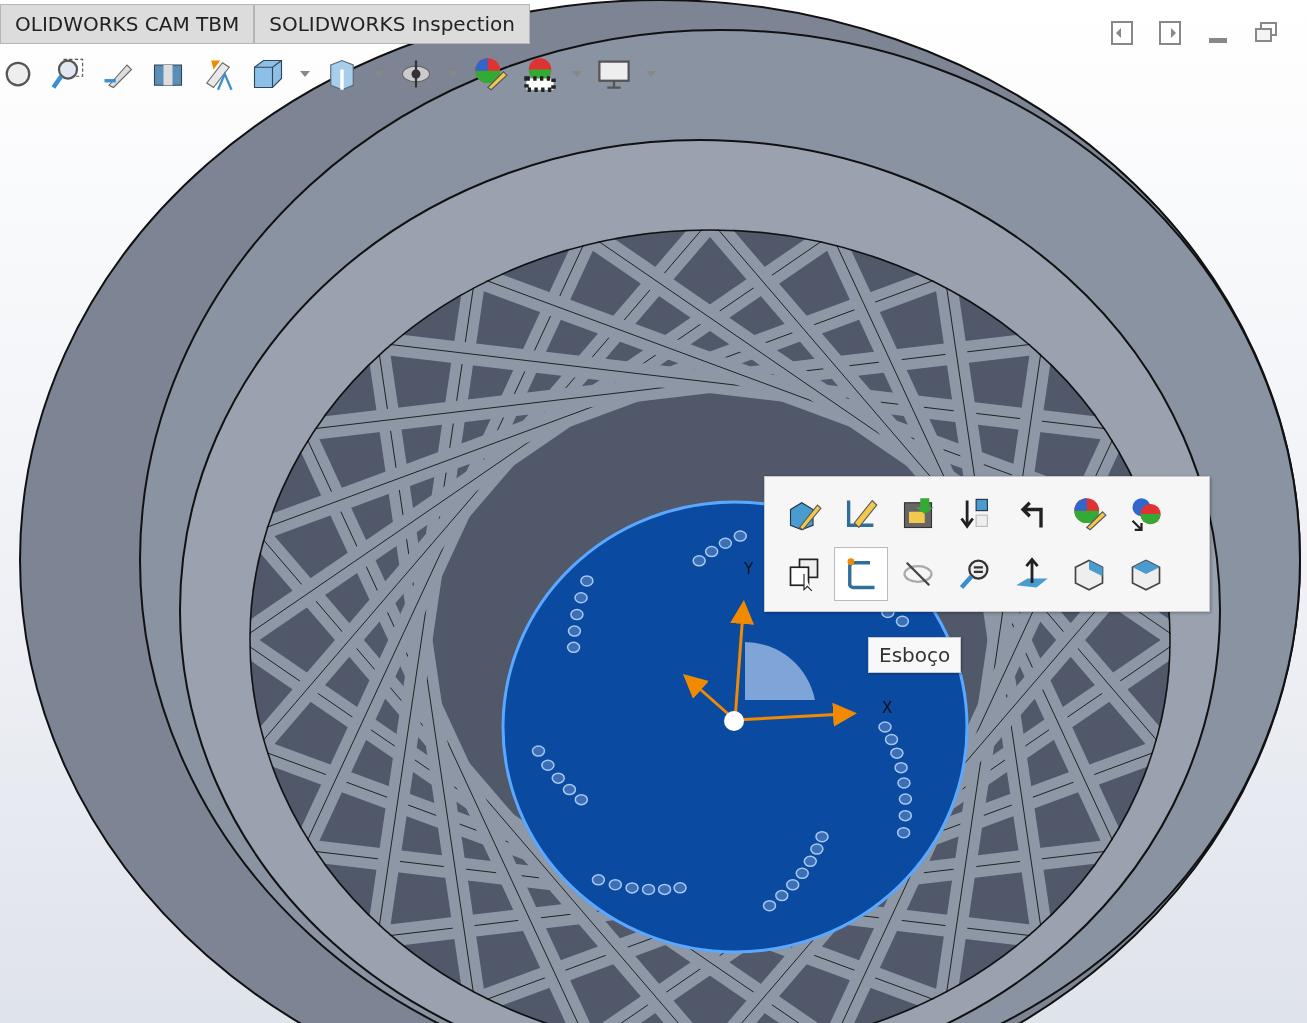  I want to click on panel-left-icon, so click(1122, 33).